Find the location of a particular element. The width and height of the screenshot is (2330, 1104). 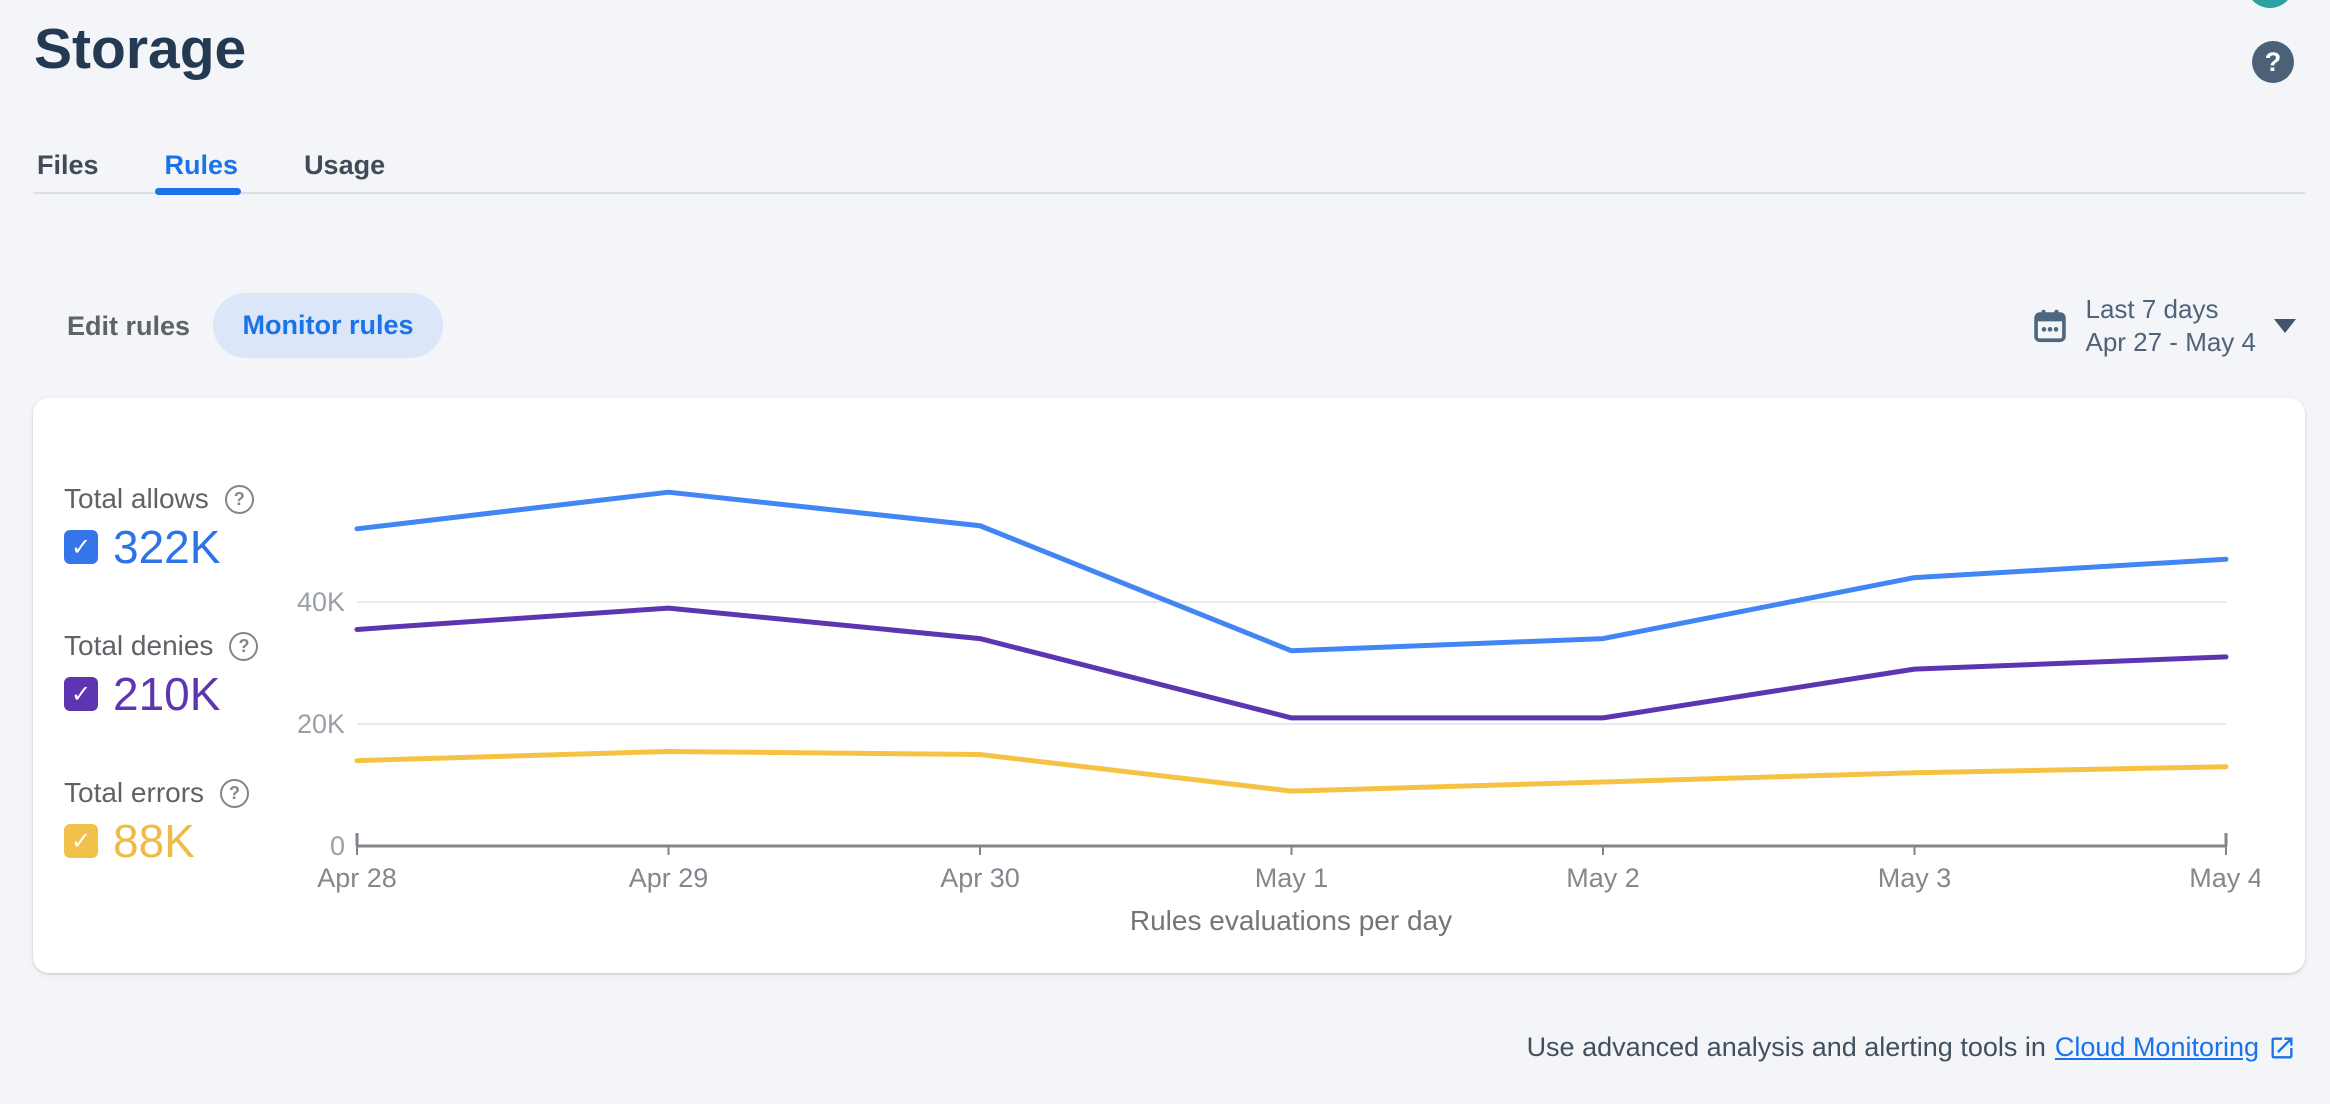

svg-text: 0 is located at coordinates (337, 846).